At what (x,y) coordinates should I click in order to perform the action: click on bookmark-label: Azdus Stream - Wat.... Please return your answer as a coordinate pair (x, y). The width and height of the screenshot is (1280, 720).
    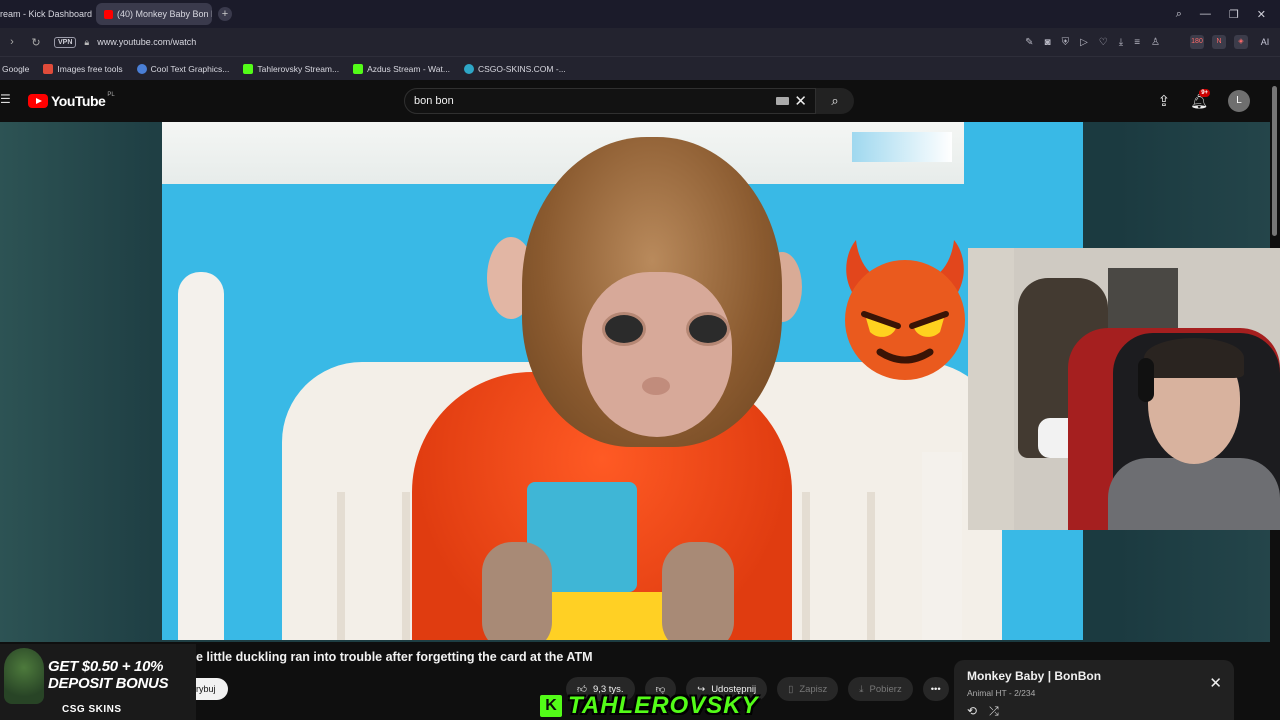
    Looking at the image, I should click on (408, 68).